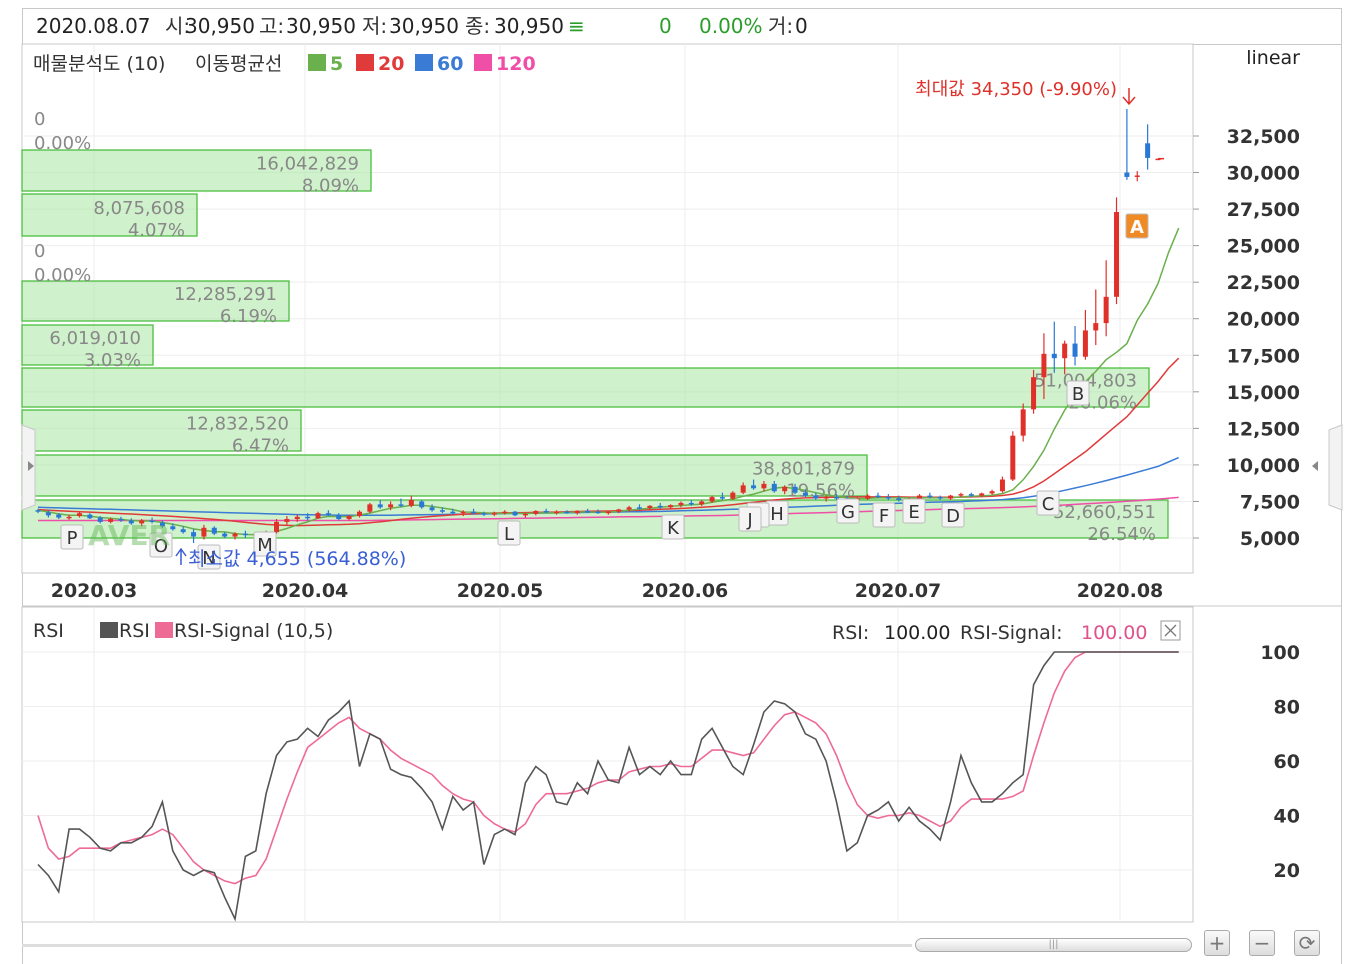  I want to click on price-y-tick-label: 7,500, so click(1270, 502).